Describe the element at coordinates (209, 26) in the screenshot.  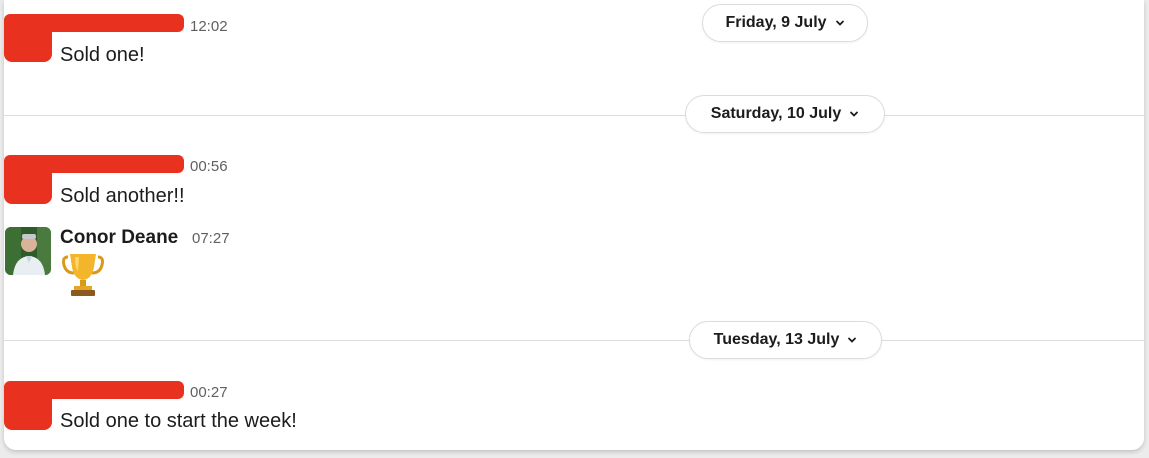
I see `message-timestamp: 12:02` at that location.